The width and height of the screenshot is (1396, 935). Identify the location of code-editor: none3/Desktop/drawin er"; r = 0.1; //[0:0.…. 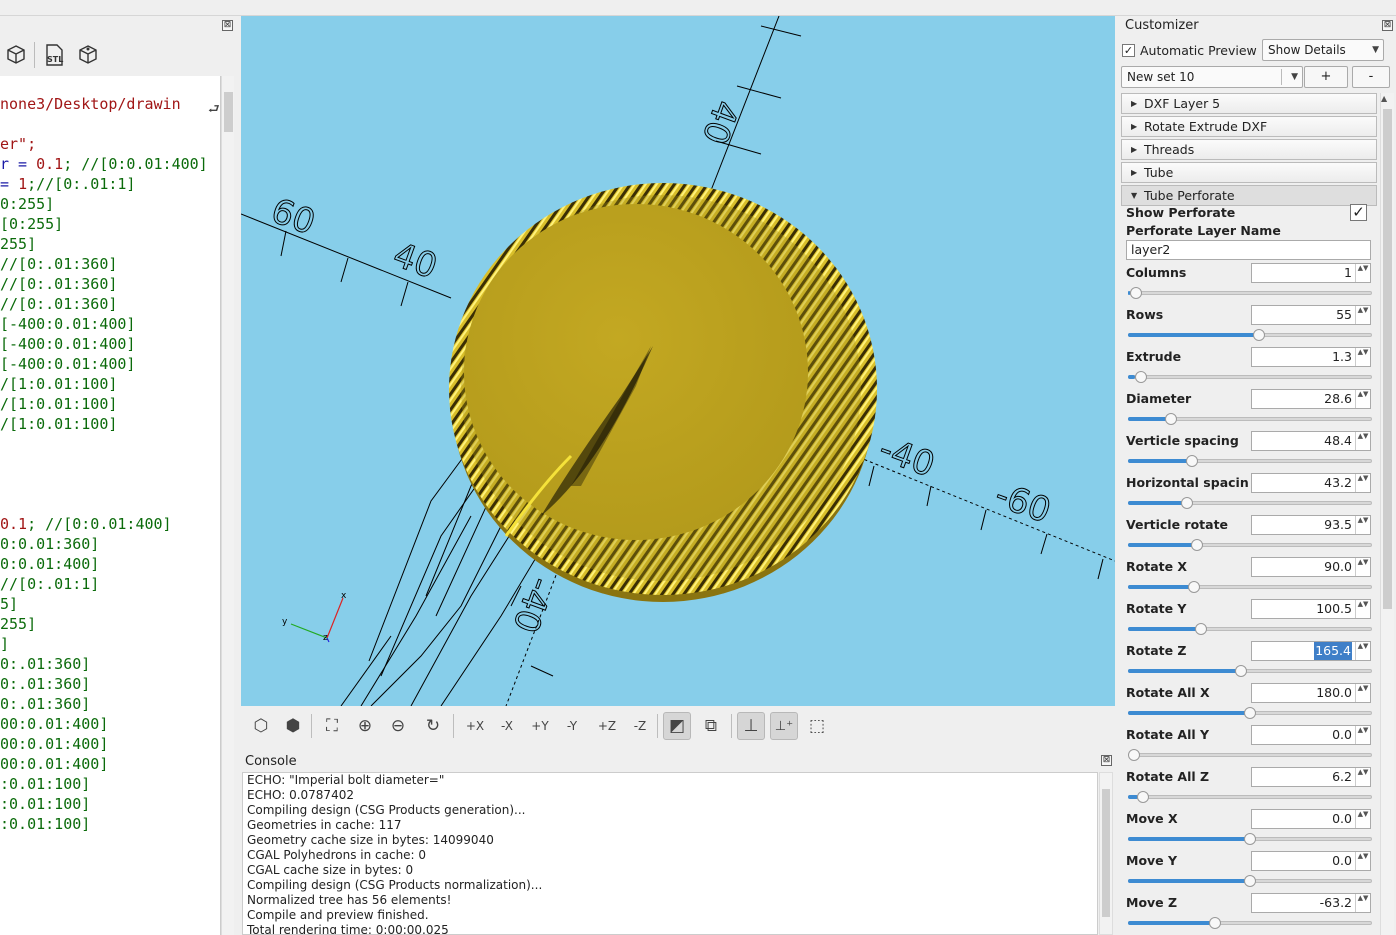
(110, 505).